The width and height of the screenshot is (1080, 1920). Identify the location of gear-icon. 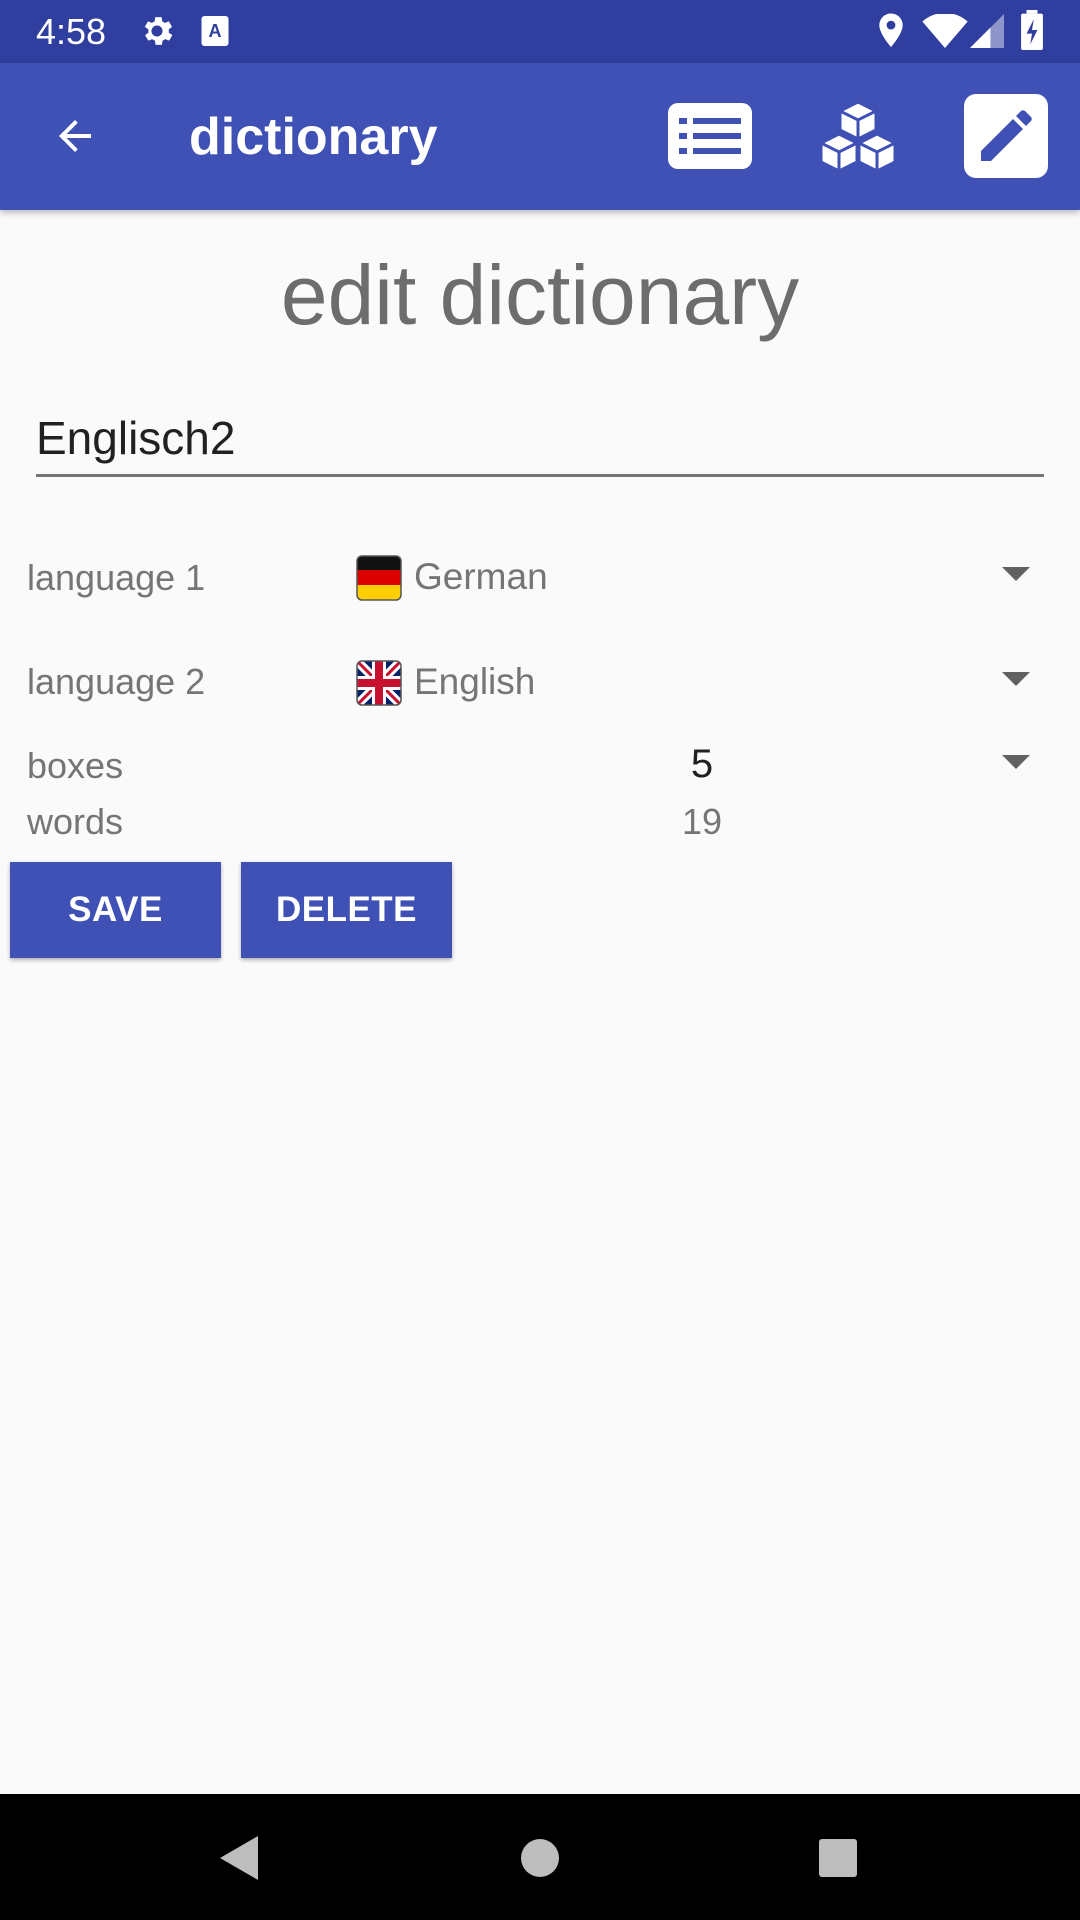
(157, 33).